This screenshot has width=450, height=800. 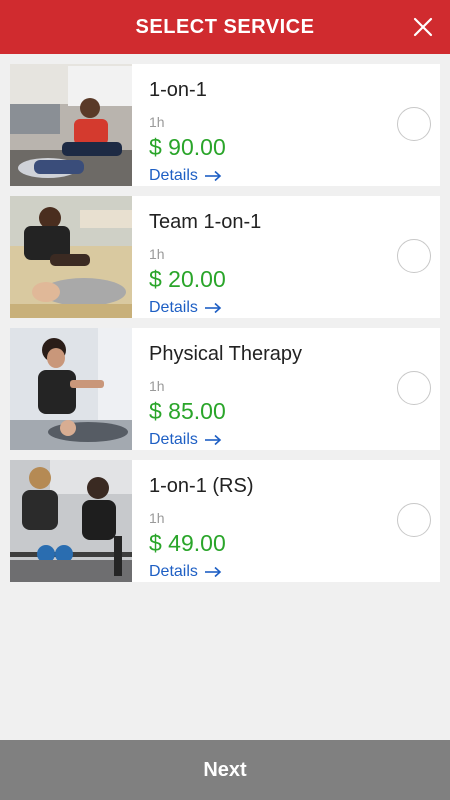 I want to click on service-name: Physical Therapy, so click(x=226, y=354).